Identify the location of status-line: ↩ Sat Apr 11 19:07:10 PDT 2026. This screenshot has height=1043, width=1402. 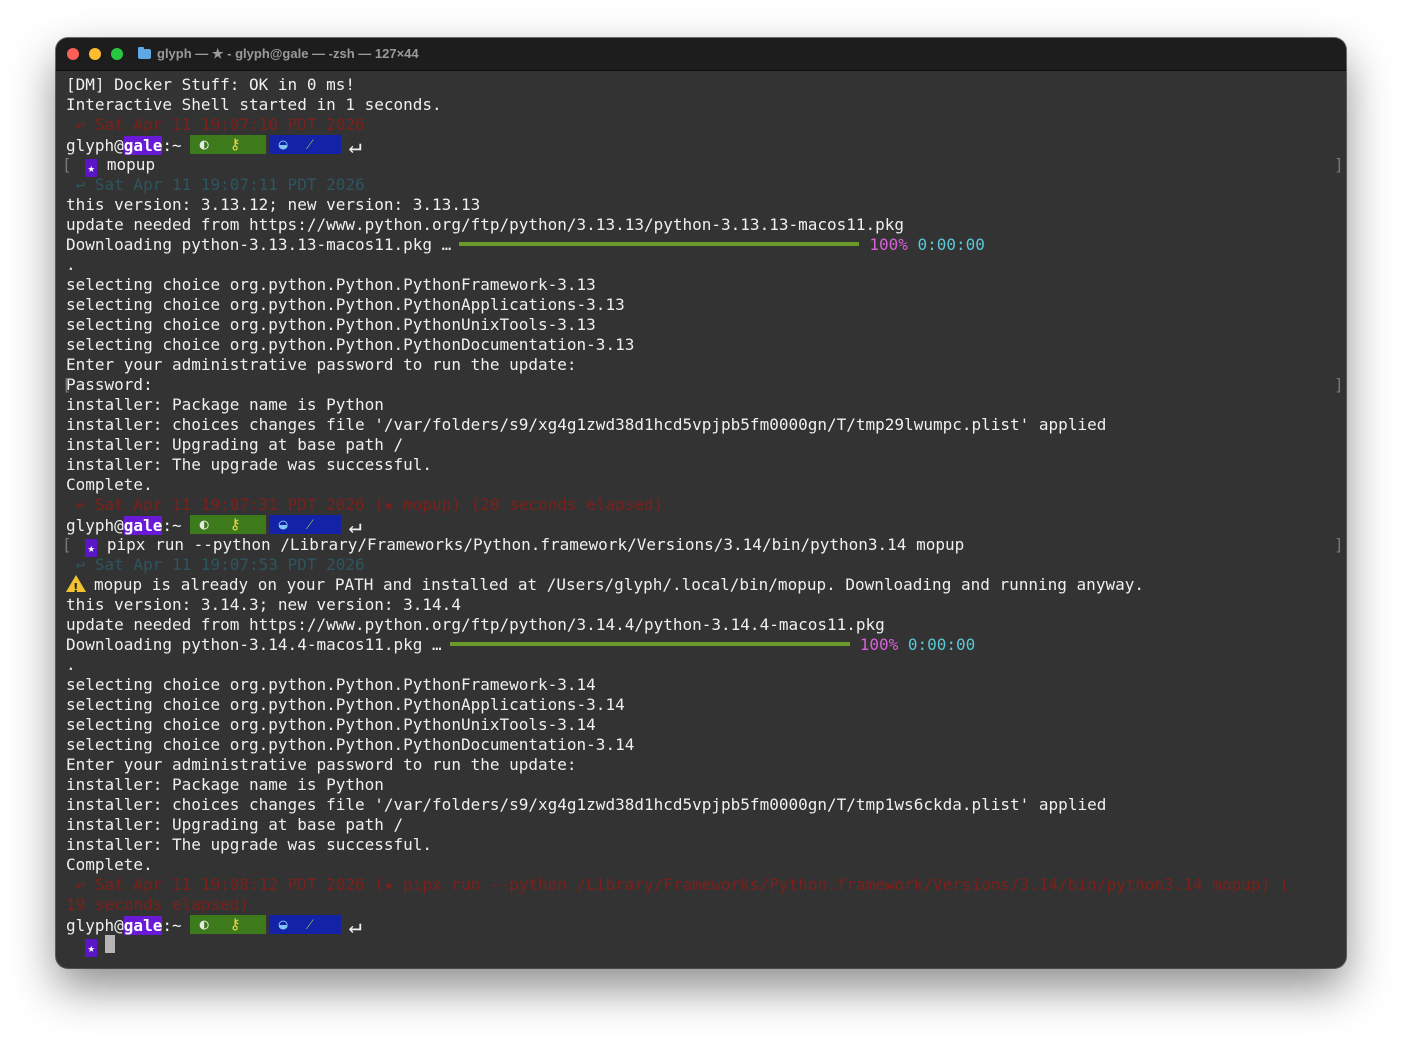
(215, 124).